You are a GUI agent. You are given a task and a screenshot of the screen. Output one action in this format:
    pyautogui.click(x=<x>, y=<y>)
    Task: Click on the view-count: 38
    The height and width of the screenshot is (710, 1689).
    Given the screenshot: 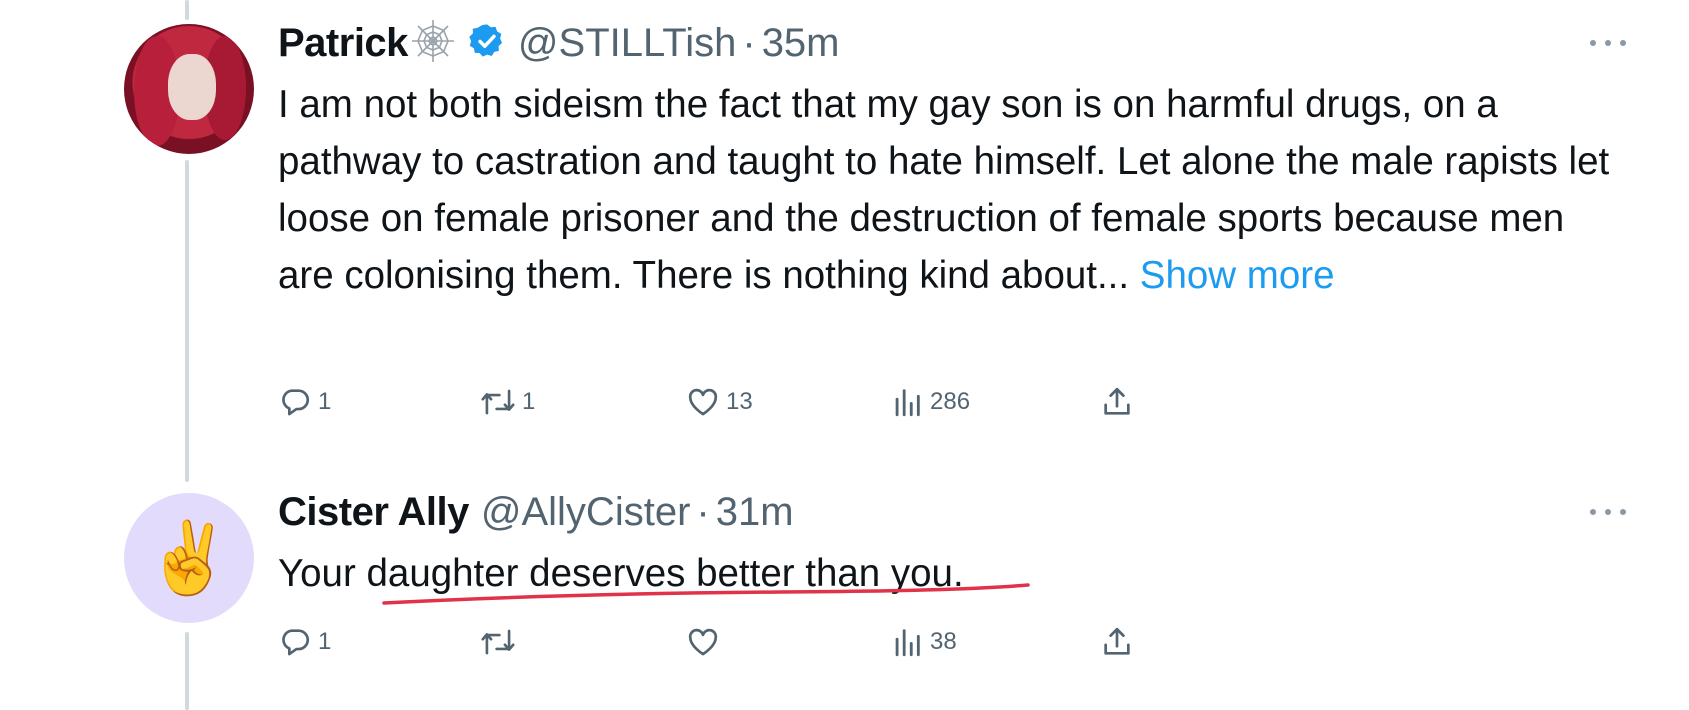 What is the action you would take?
    pyautogui.click(x=943, y=641)
    